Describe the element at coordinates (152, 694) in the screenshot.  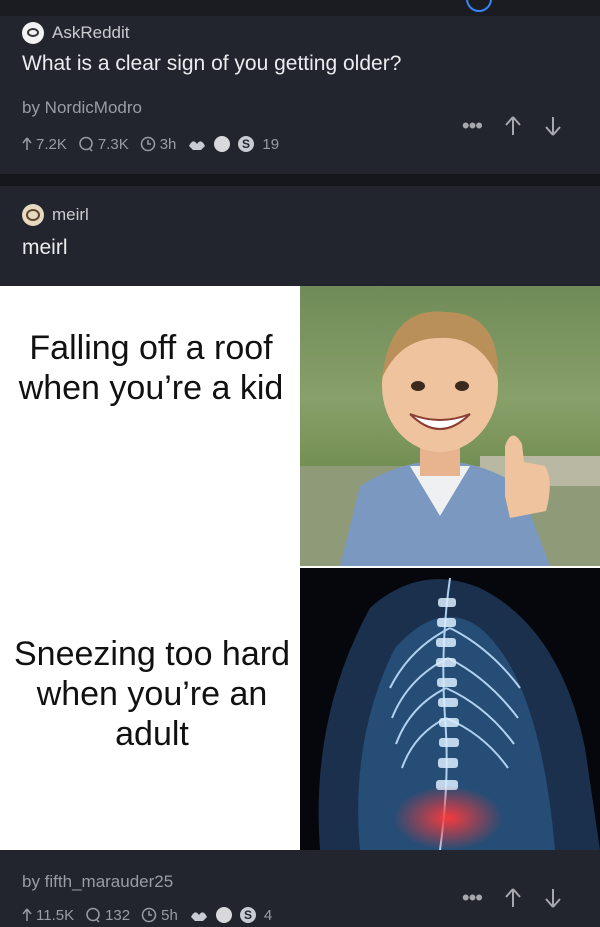
I see `meme-bottom-caption: Sneezing too hard when you’re an adult` at that location.